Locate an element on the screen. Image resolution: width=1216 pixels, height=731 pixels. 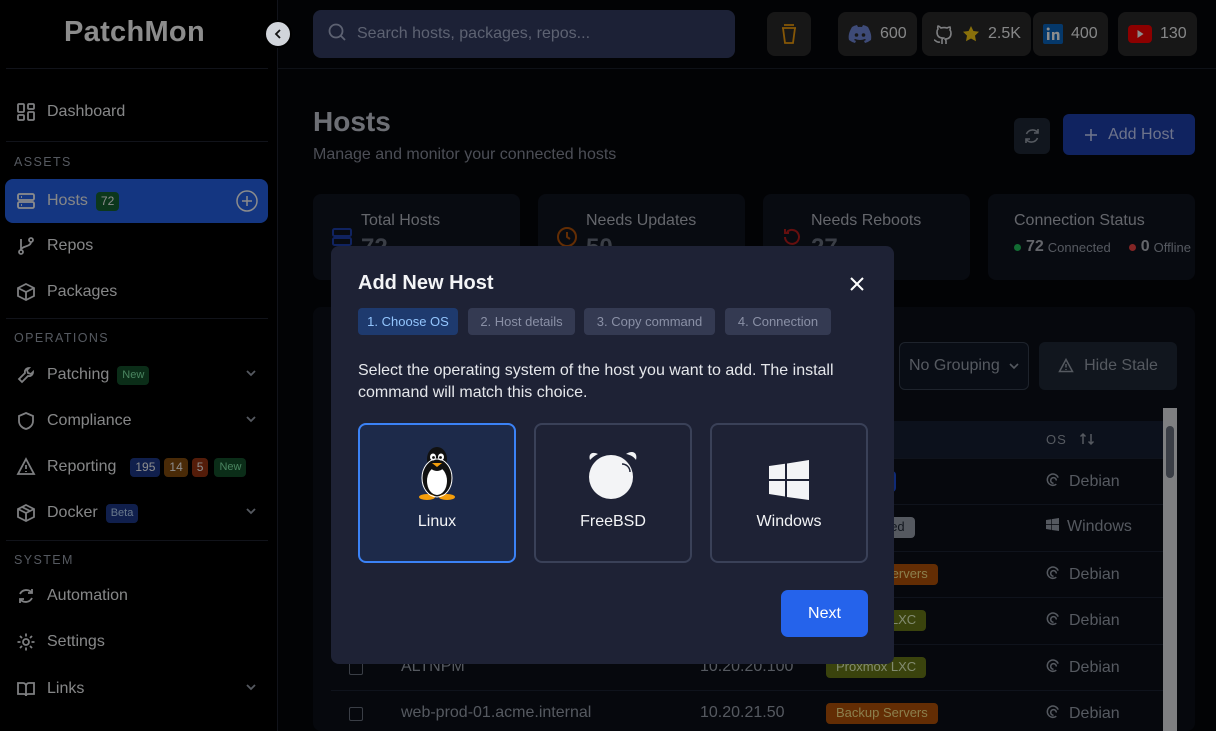
chevron-left-icon is located at coordinates (277, 34).